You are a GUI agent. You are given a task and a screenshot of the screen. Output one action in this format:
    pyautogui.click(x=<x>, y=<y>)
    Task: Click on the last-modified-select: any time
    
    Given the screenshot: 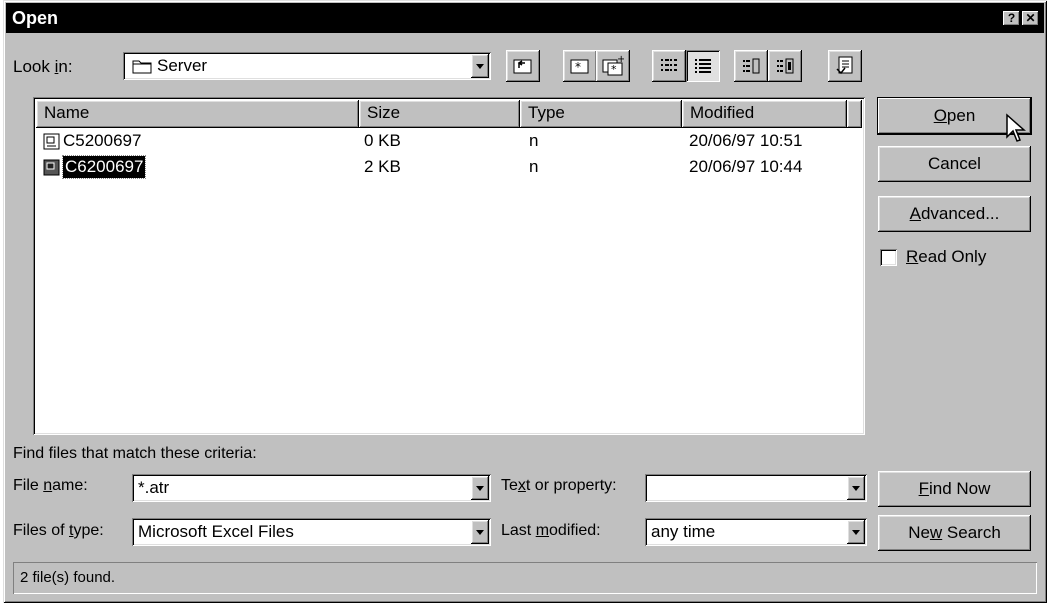 What is the action you would take?
    pyautogui.click(x=756, y=532)
    